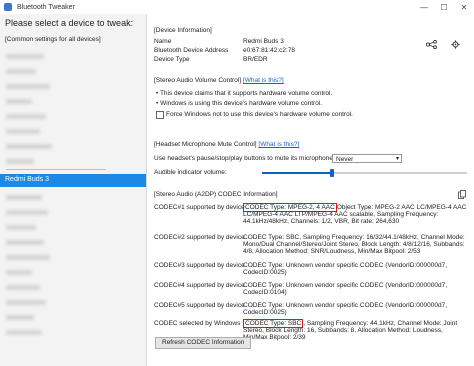 Image resolution: width=474 pixels, height=366 pixels. What do you see at coordinates (203, 343) in the screenshot?
I see `refresh-codec-button: Refresh CODEC Information` at bounding box center [203, 343].